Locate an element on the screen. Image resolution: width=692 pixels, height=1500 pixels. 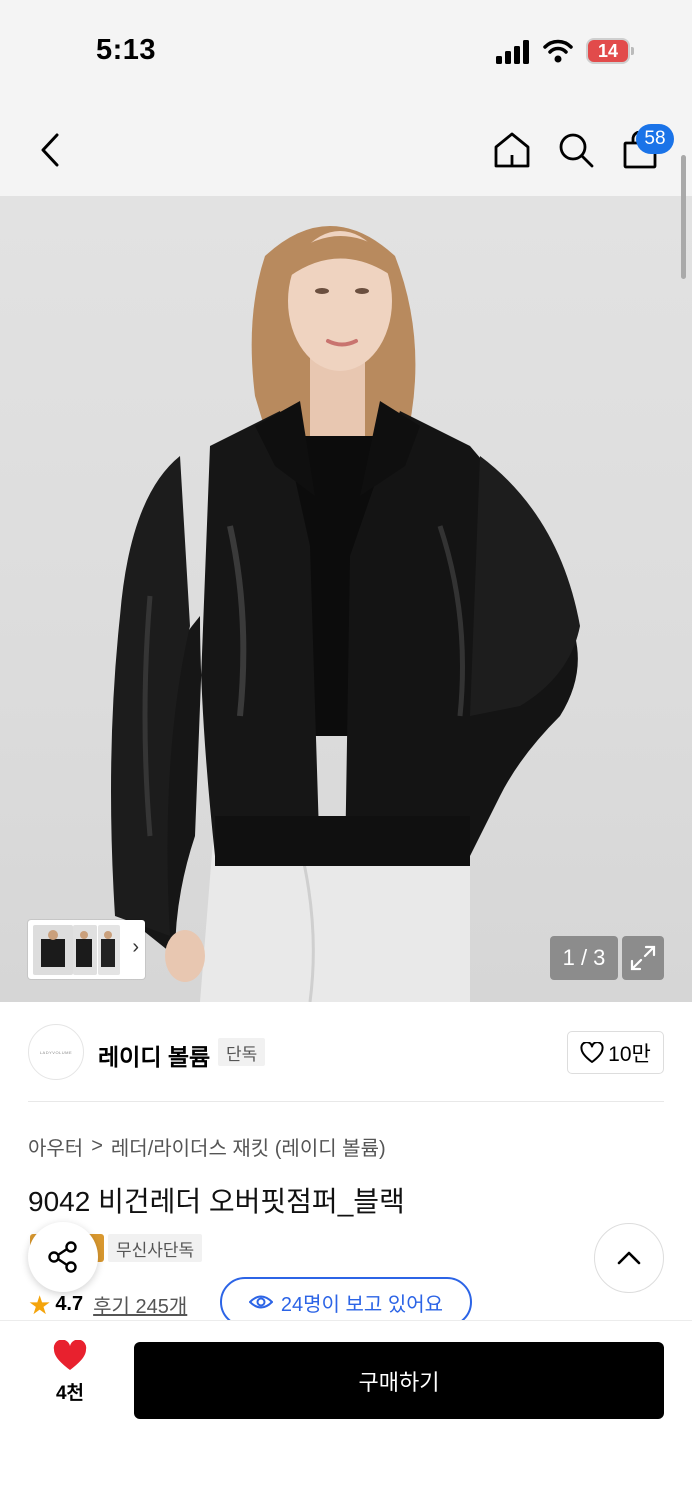
scrollbar is located at coordinates (683, 217).